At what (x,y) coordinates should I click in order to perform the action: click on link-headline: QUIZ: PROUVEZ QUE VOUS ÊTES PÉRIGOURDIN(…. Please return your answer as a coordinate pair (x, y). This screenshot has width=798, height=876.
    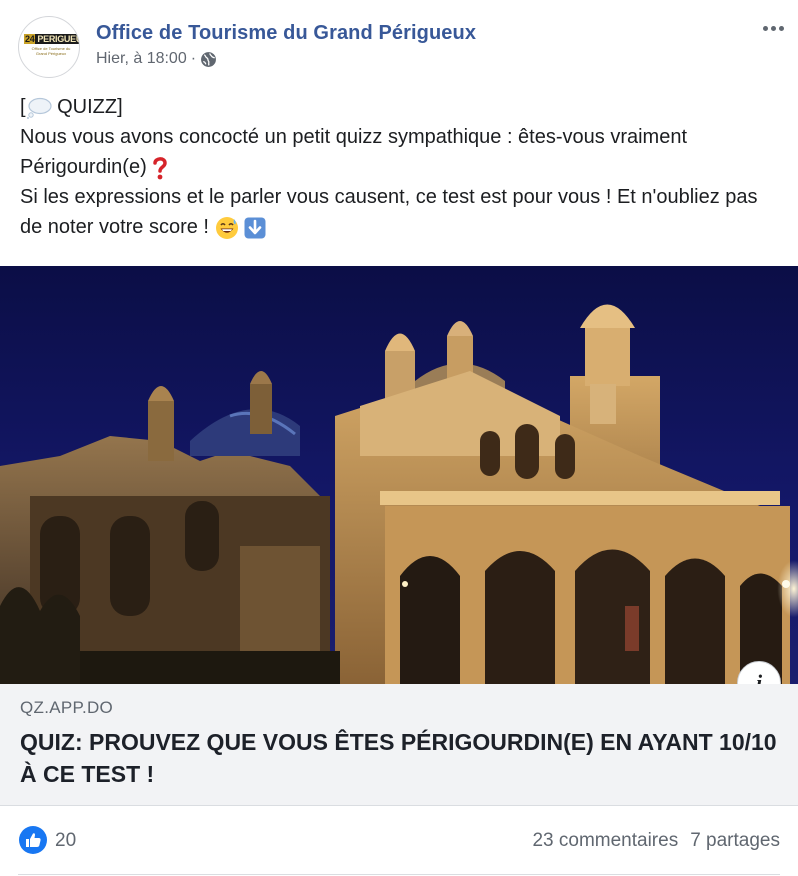
    Looking at the image, I should click on (400, 758).